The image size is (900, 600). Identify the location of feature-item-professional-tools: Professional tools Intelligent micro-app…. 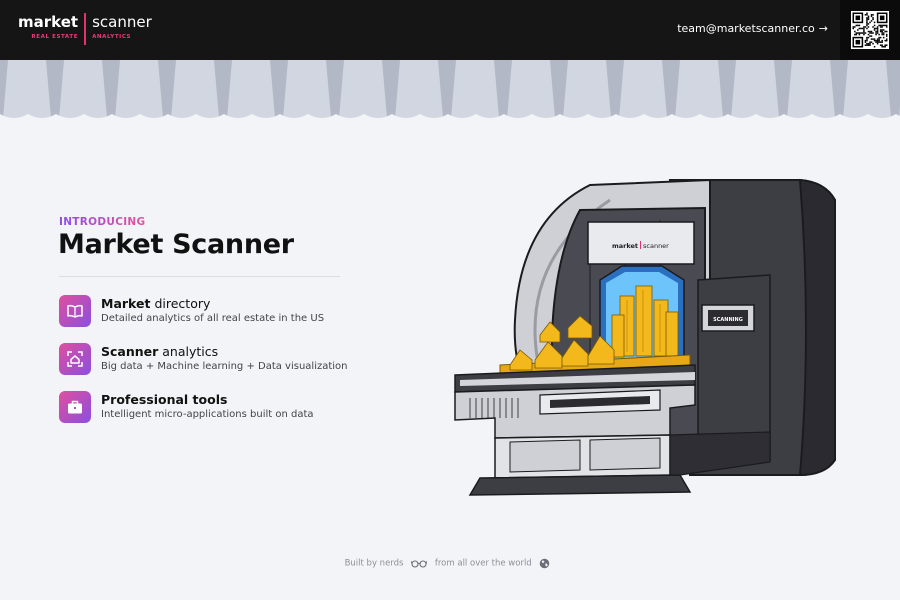
(209, 415).